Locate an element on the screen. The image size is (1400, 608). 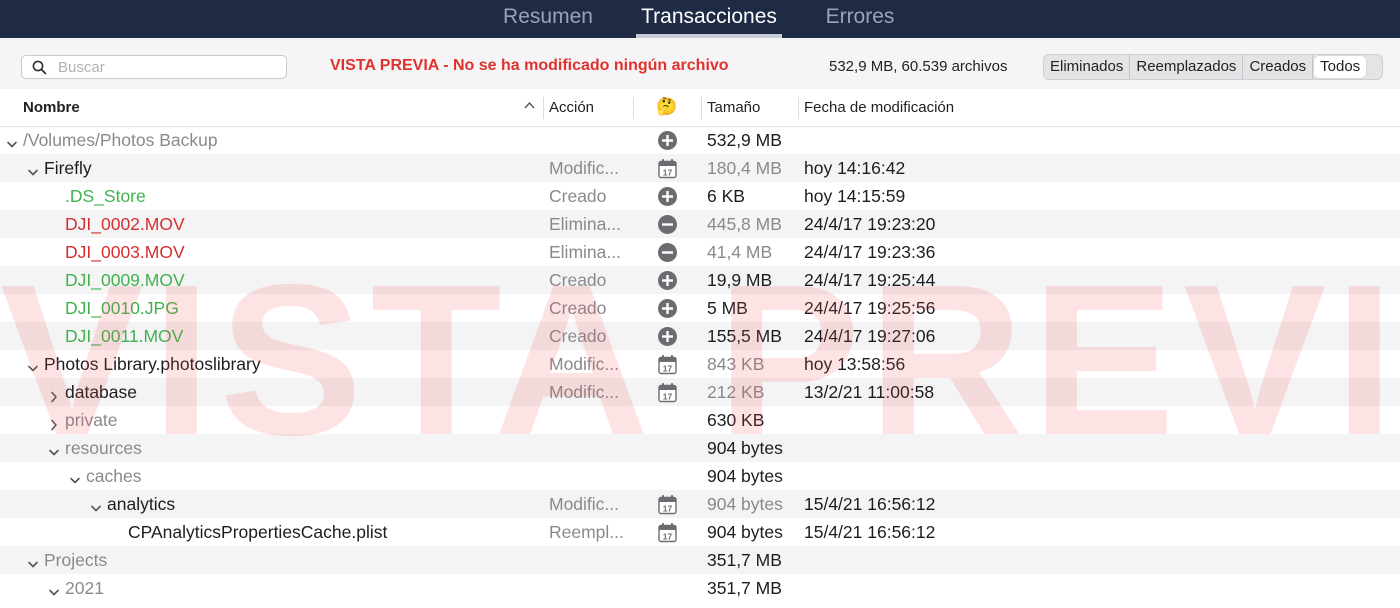
tab-errores: Errores is located at coordinates (860, 19).